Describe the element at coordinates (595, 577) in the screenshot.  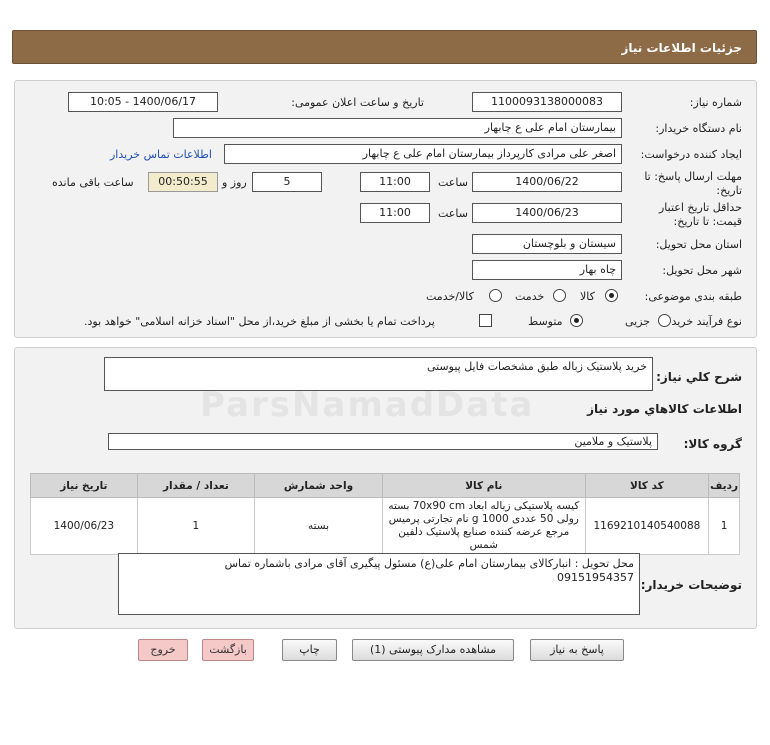
I see `buyer-notes-line-2: 09151954357` at that location.